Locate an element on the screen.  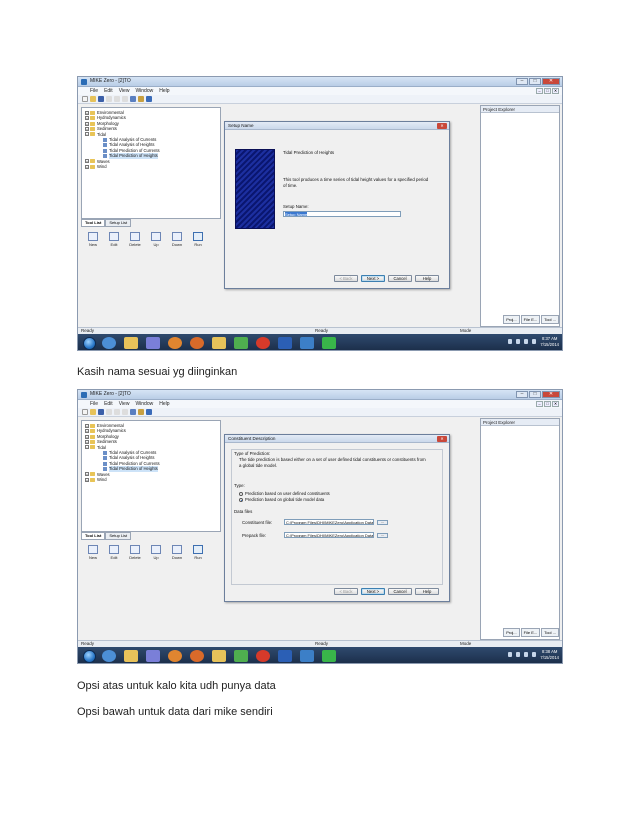
network-icon is located at coordinates (526, 341).